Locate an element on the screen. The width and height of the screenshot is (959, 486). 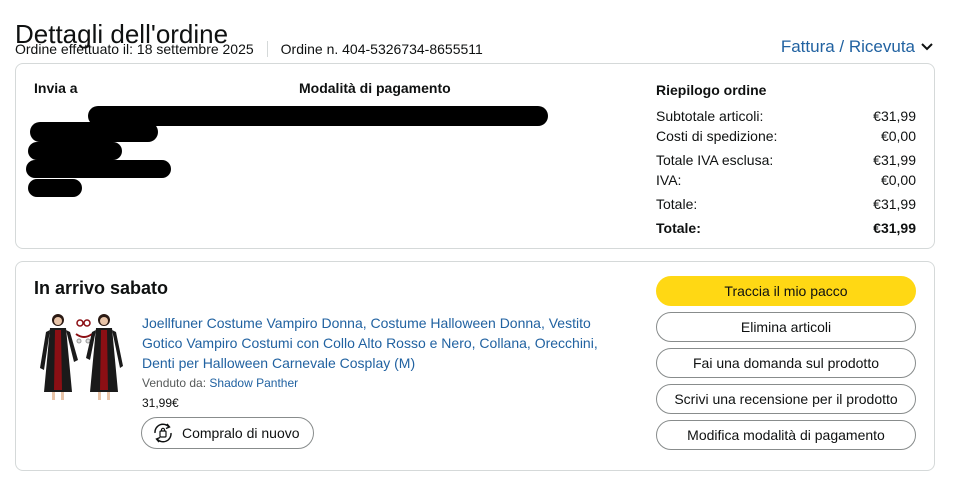
delete-items-button: Elimina articoli is located at coordinates (786, 327).